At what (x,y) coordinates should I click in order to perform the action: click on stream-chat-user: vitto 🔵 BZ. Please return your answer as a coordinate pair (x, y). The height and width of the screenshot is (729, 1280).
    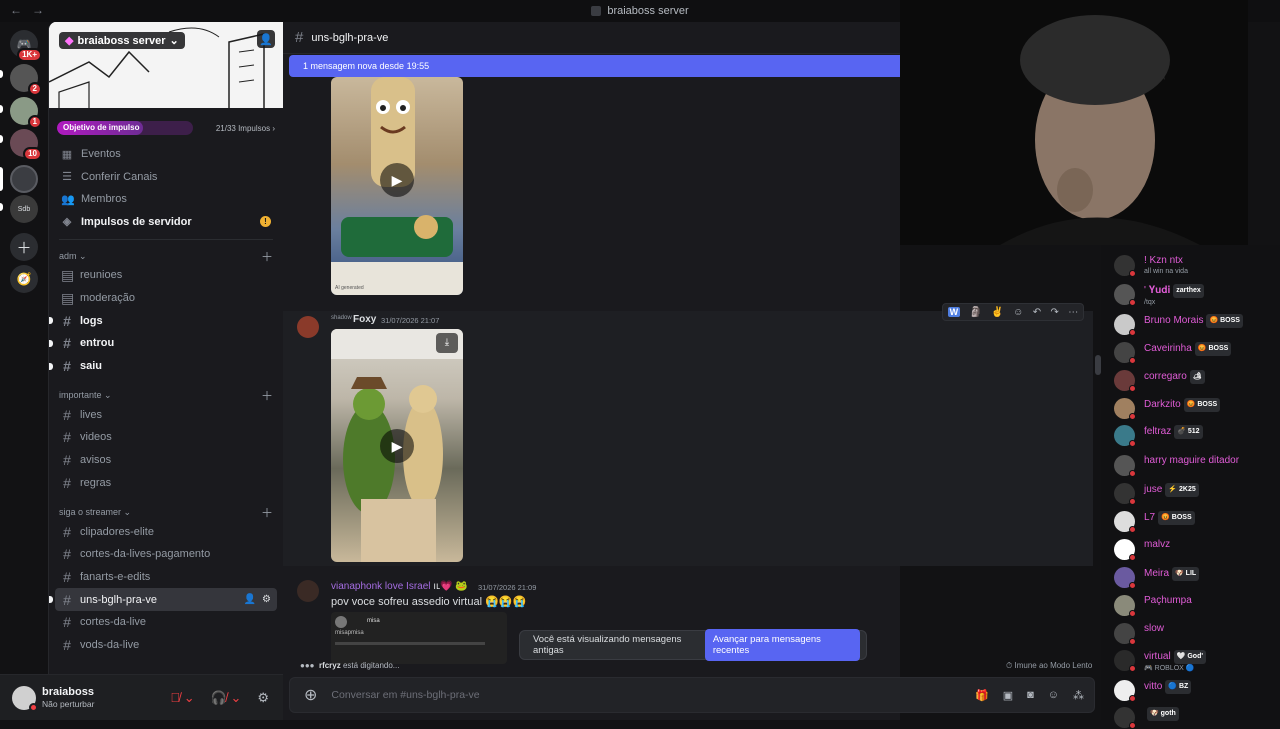
    Looking at the image, I should click on (1197, 691).